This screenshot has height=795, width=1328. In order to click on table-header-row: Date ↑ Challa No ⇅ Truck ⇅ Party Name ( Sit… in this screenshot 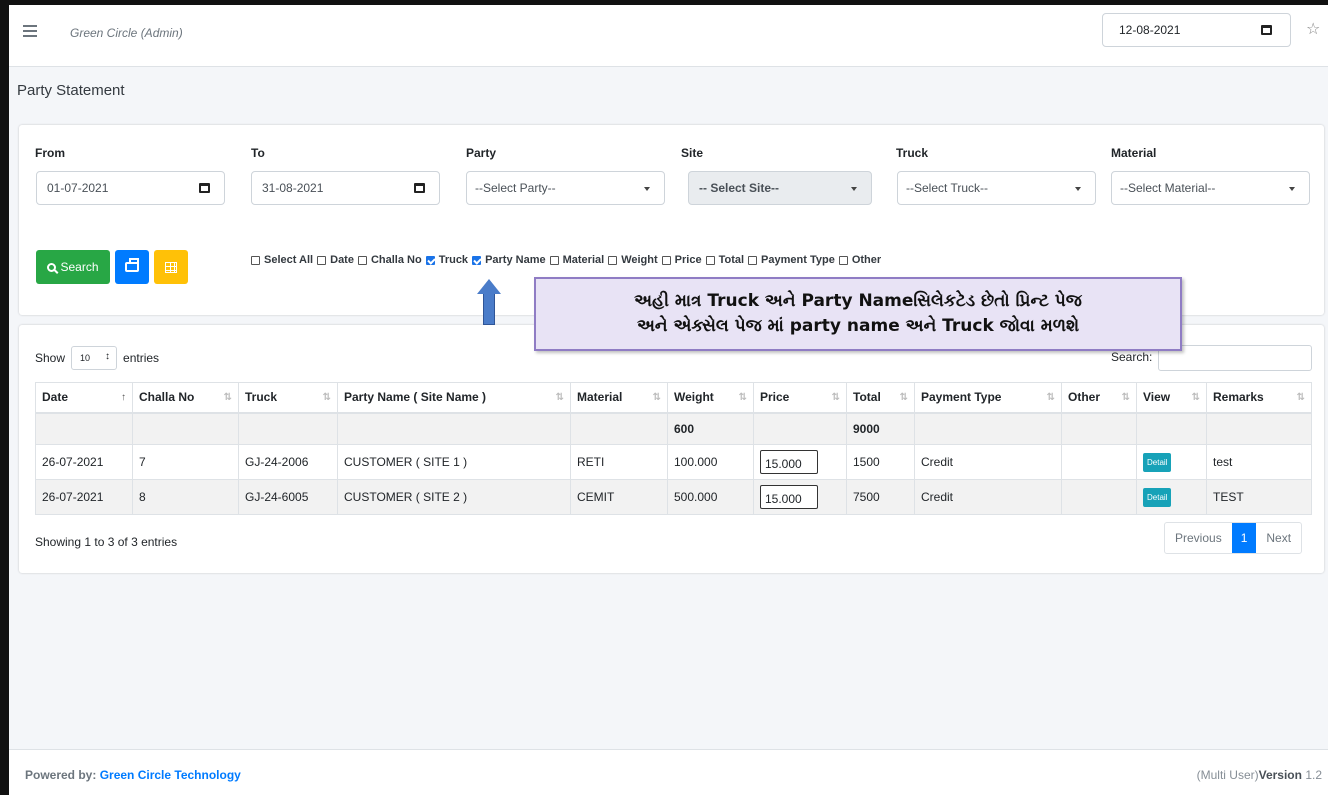, I will do `click(673, 398)`.